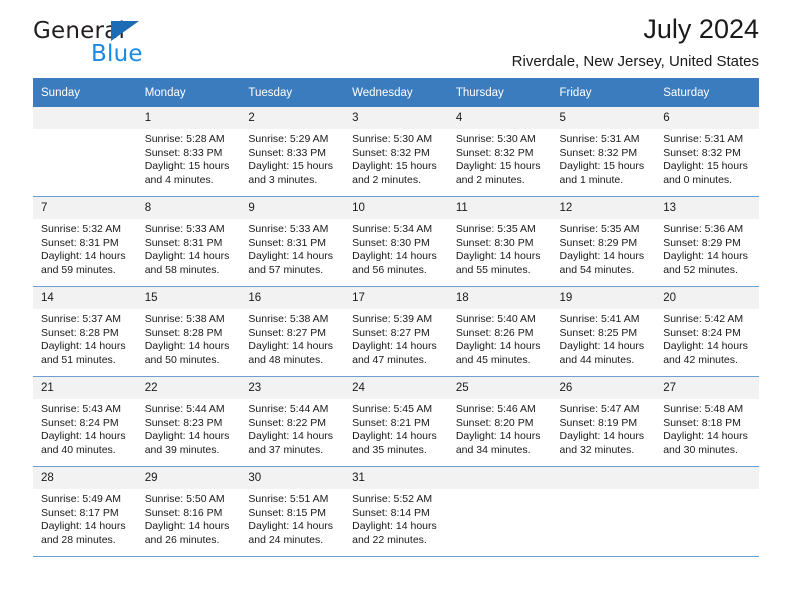 This screenshot has height=612, width=792. I want to click on weekday-header-wednesday: Wednesday, so click(396, 92).